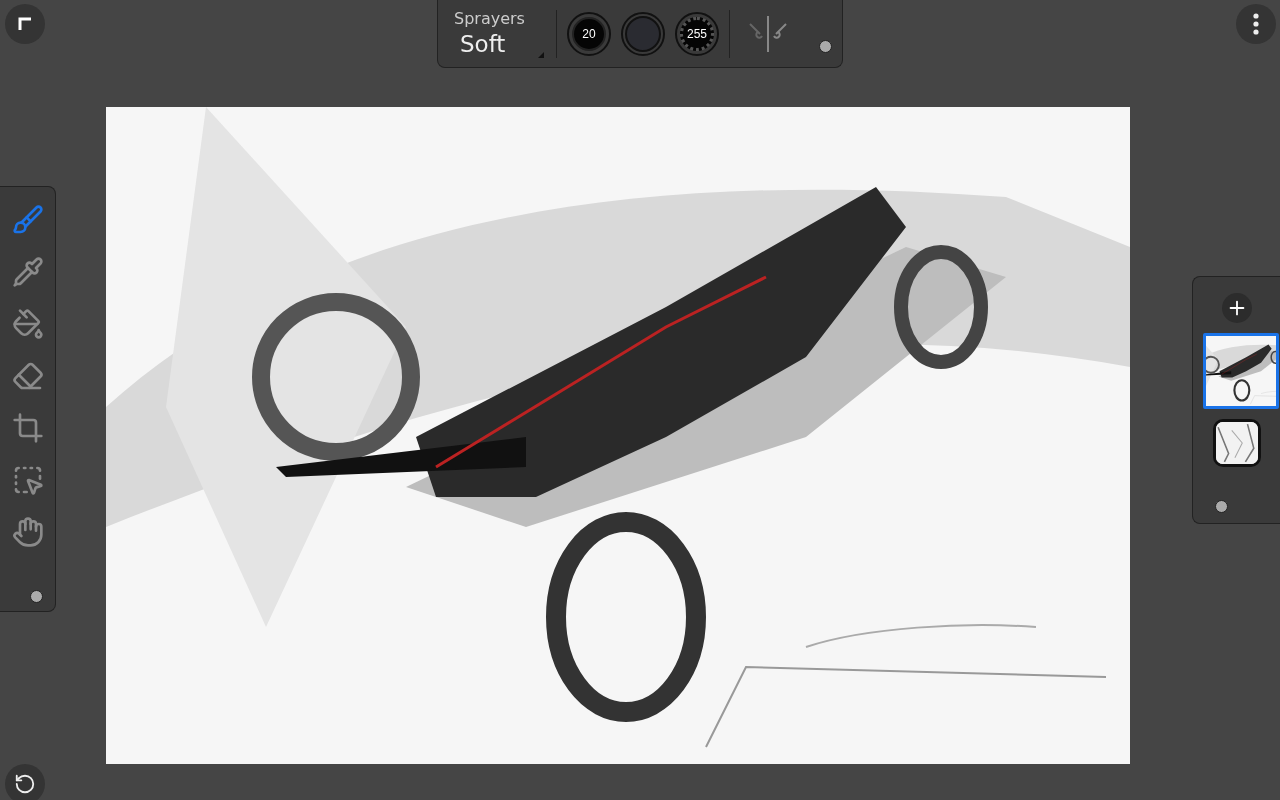 This screenshot has height=800, width=1280. Describe the element at coordinates (27, 376) in the screenshot. I see `eraser-icon` at that location.